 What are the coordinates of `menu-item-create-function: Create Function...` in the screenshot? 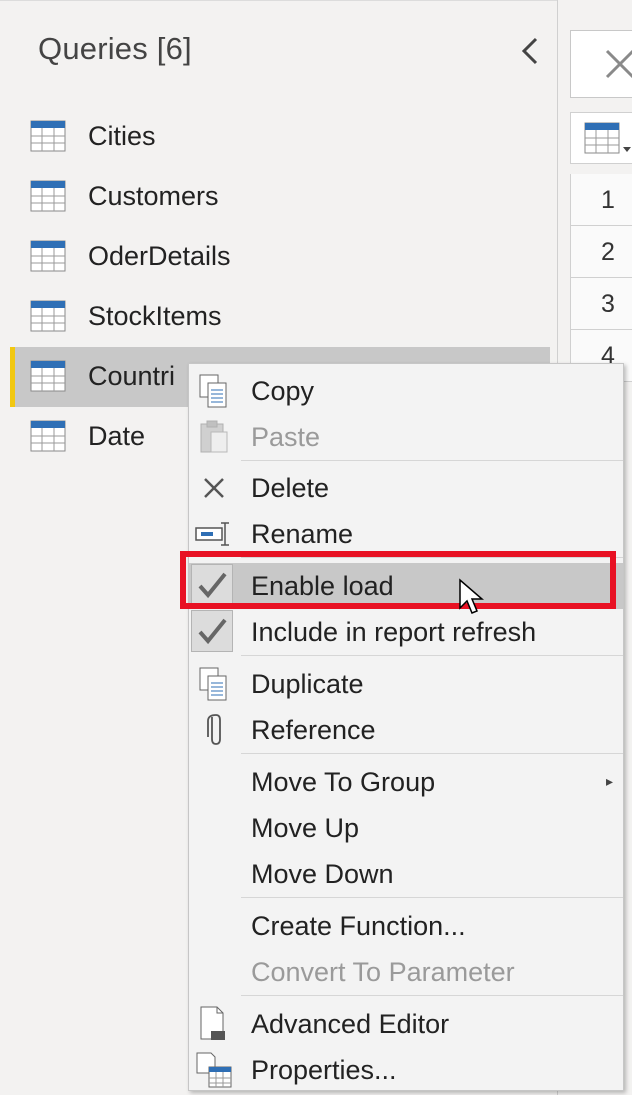 It's located at (406, 926).